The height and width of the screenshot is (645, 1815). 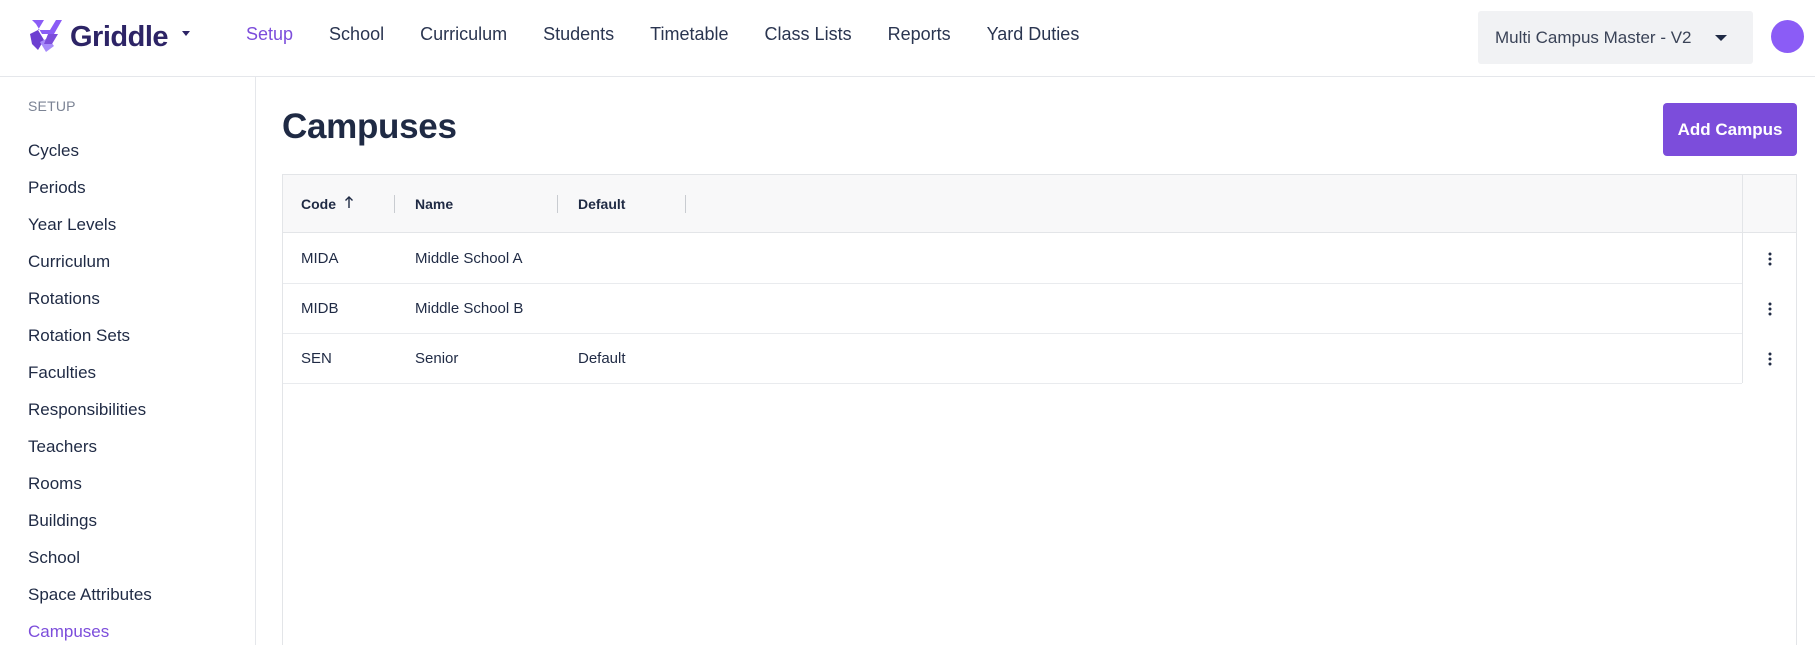 I want to click on campus-select: Multi Campus Master - V2, so click(x=1615, y=37).